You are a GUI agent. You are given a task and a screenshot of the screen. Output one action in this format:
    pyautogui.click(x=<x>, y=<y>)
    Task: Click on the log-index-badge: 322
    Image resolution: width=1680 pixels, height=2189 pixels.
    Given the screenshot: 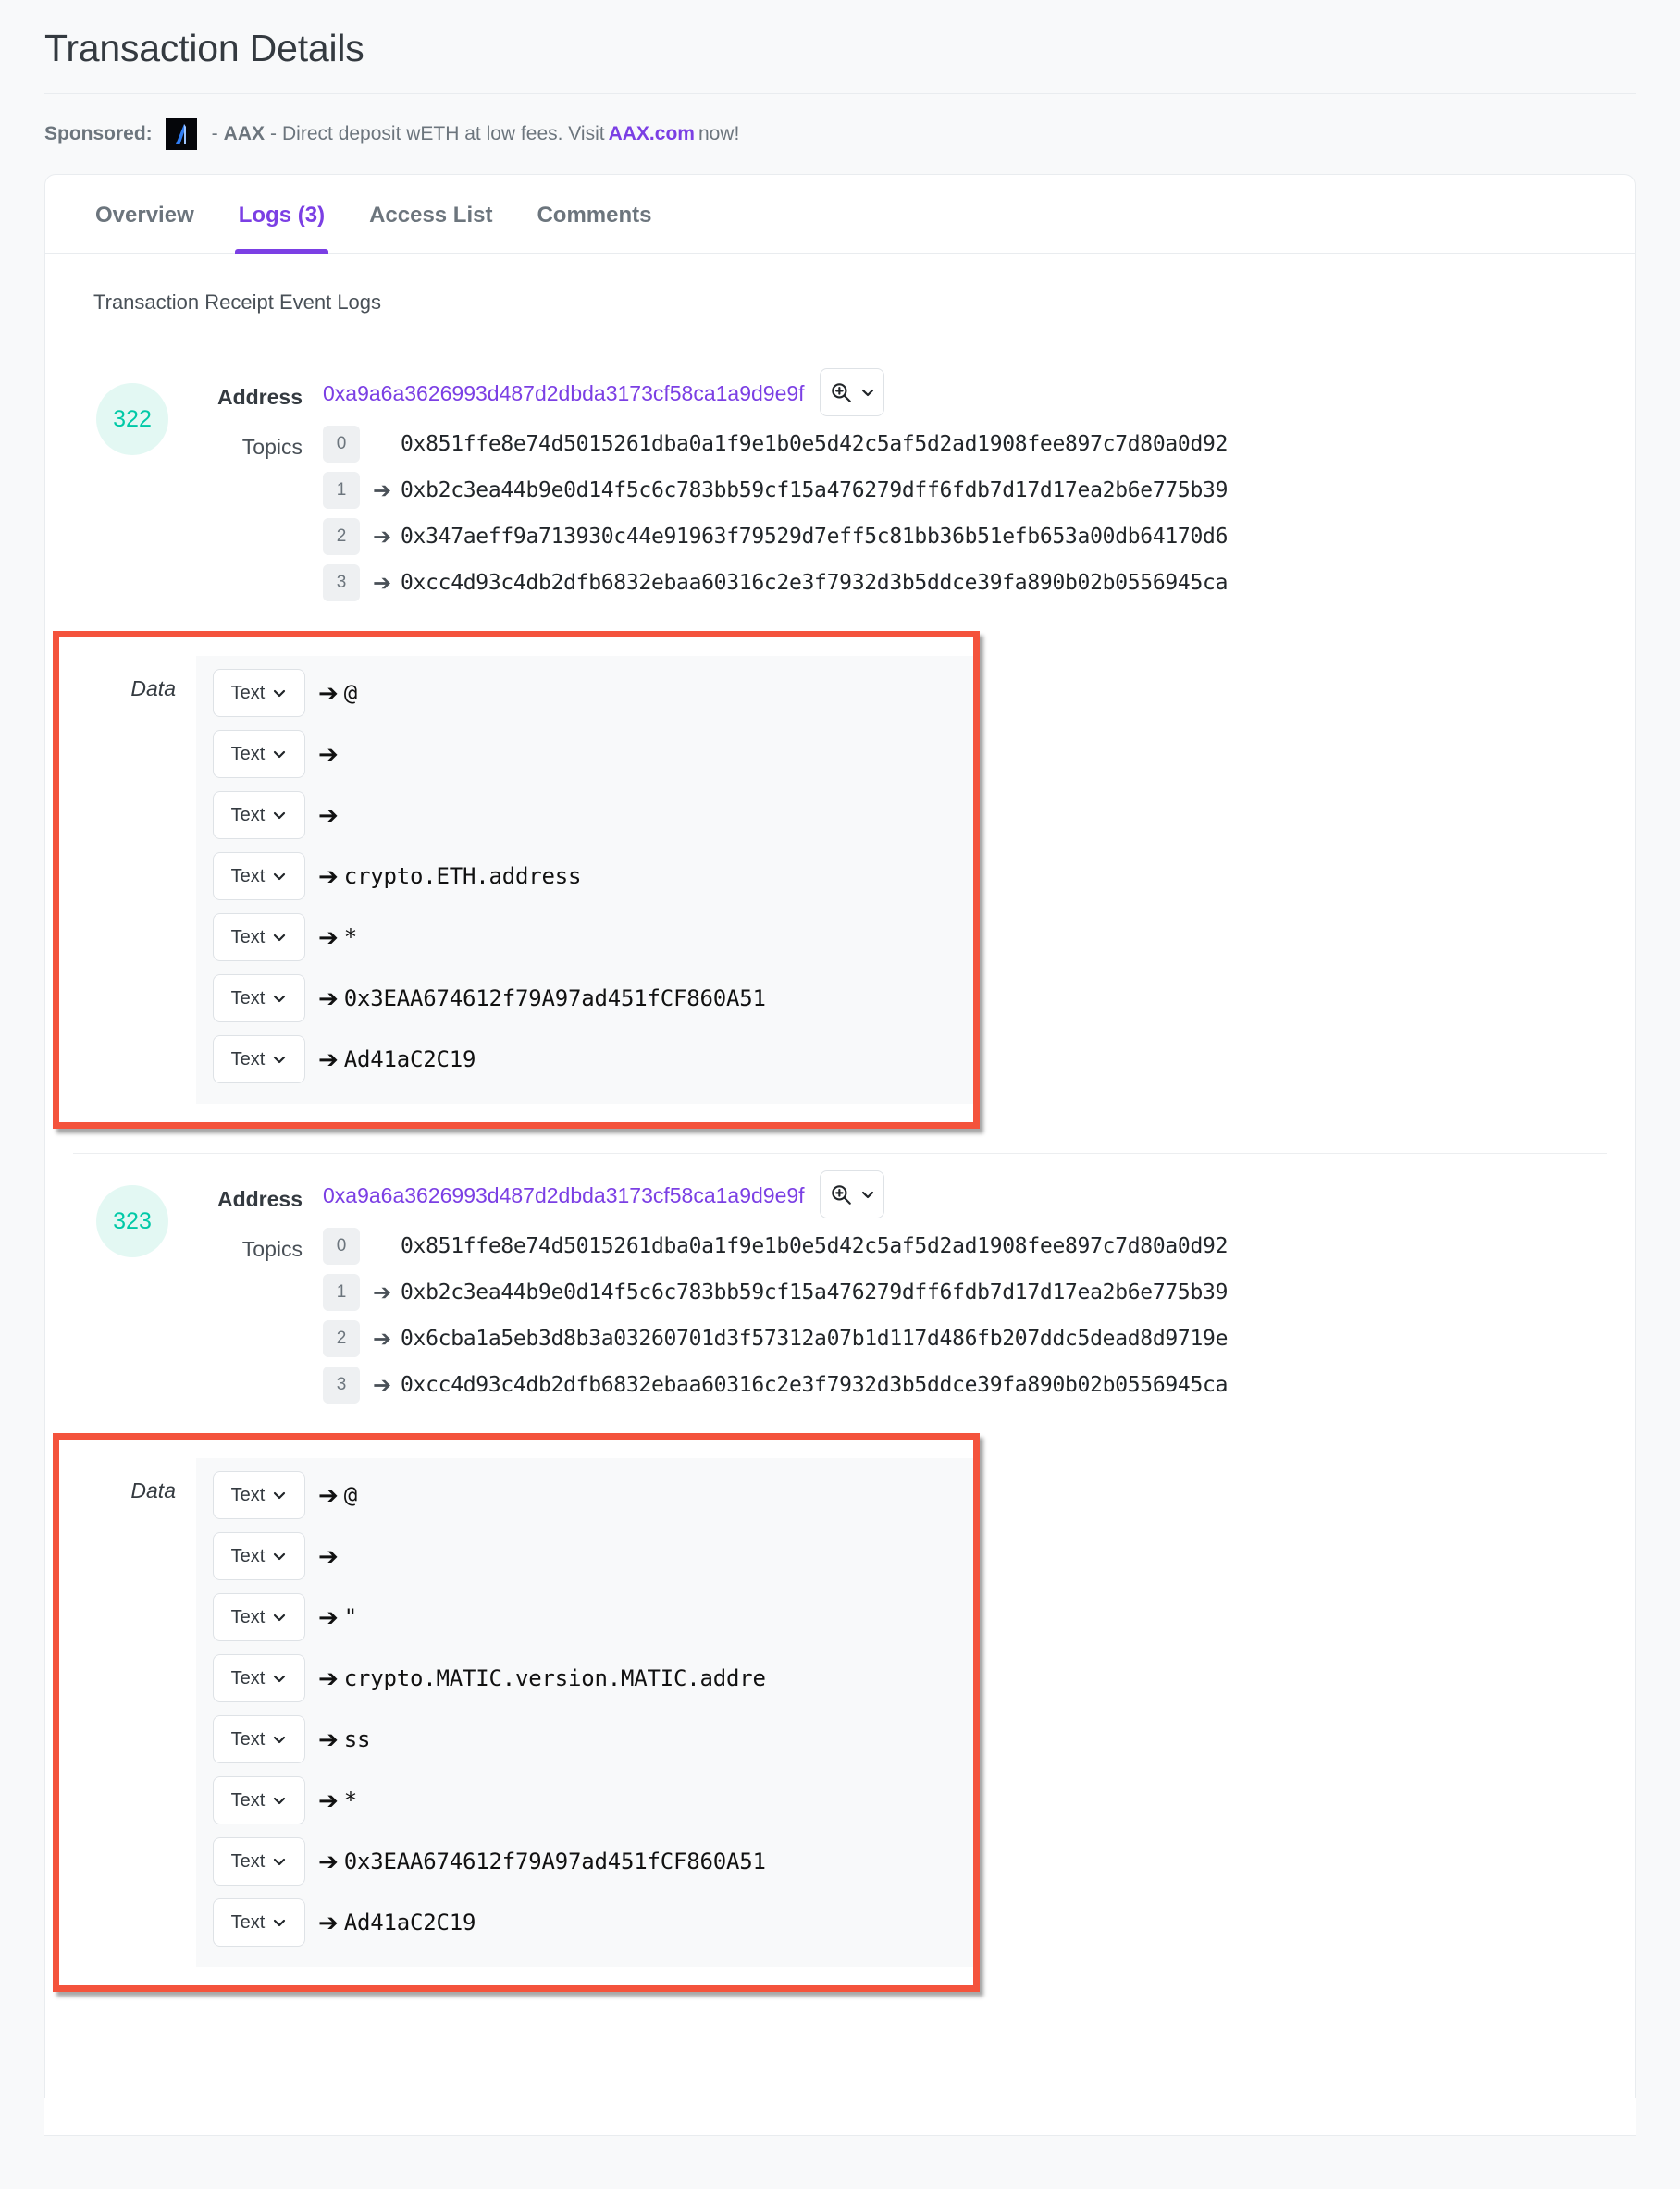 What is the action you would take?
    pyautogui.click(x=132, y=419)
    